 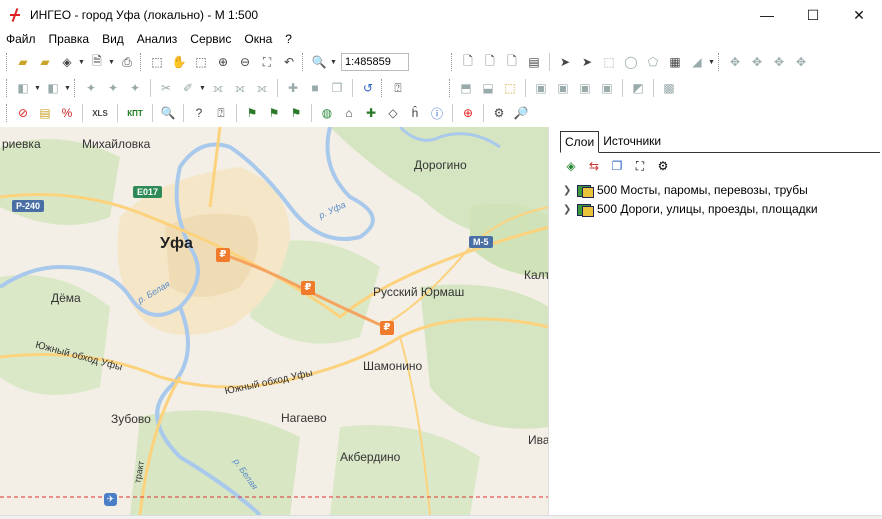 What do you see at coordinates (113, 39) in the screenshot?
I see `menu-view: Вид` at bounding box center [113, 39].